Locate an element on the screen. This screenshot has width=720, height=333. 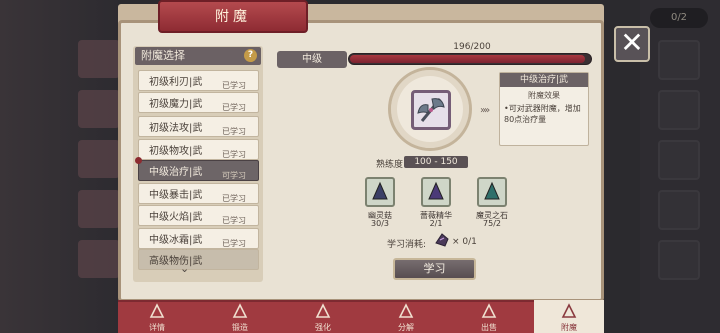
sell-icon is located at coordinates (489, 310).